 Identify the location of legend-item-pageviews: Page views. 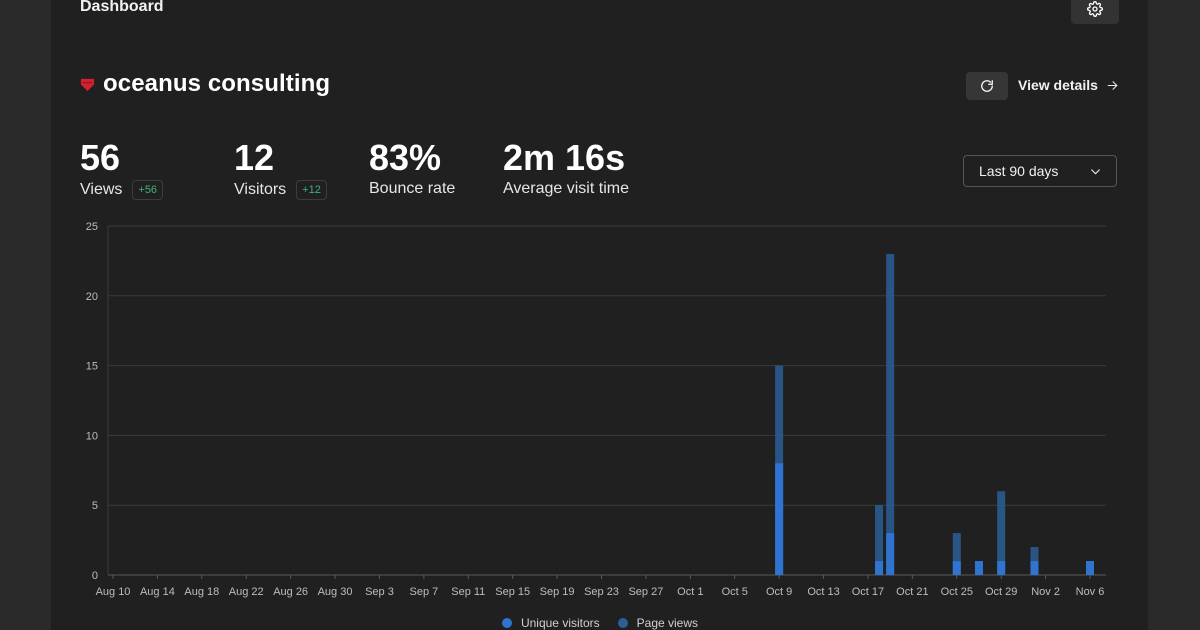
(658, 623).